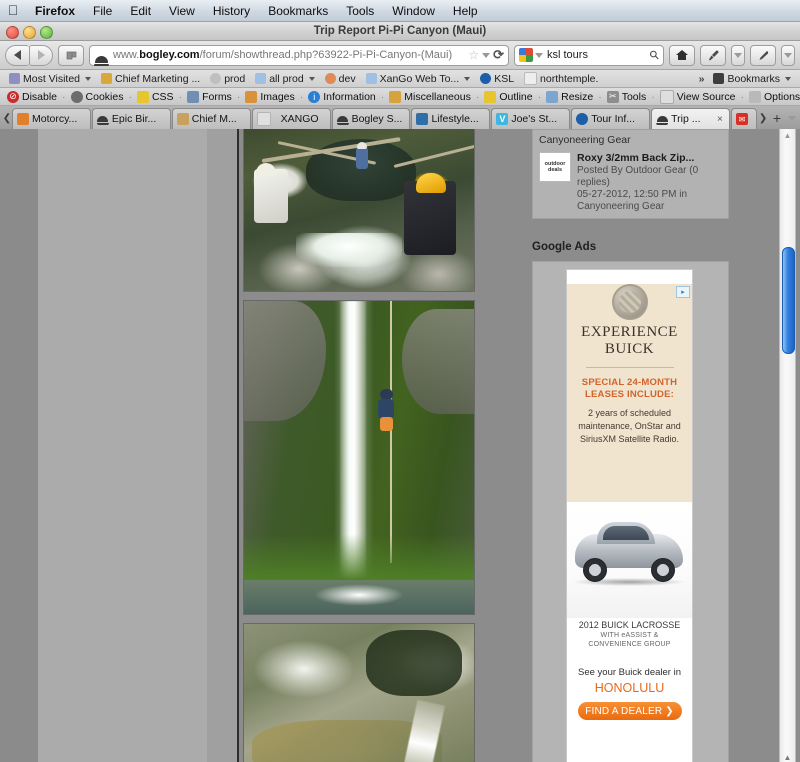 The width and height of the screenshot is (800, 762). I want to click on tab-list-chevron-down-icon, so click(792, 118).